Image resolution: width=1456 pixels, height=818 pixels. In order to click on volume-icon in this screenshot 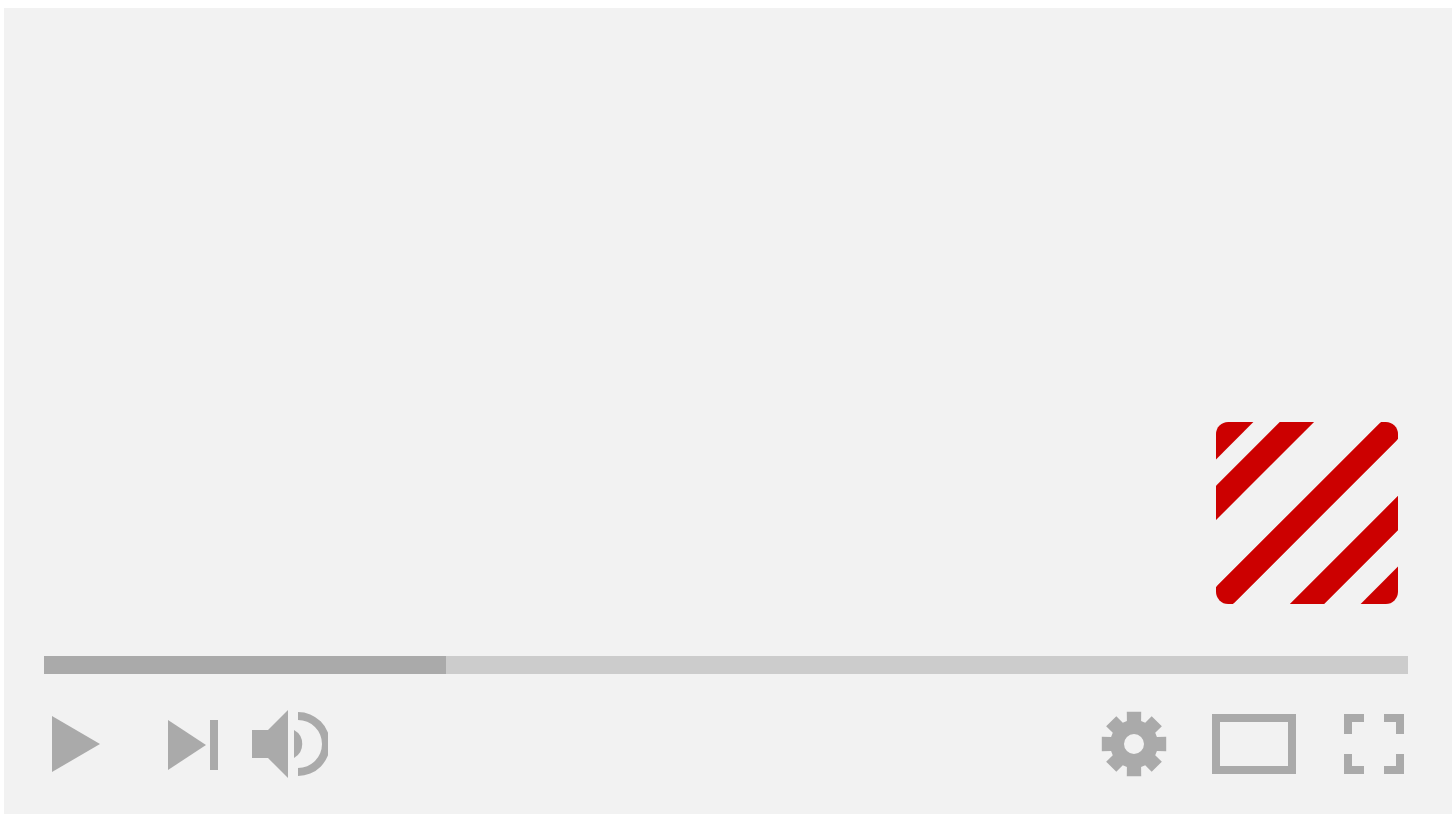, I will do `click(290, 744)`.